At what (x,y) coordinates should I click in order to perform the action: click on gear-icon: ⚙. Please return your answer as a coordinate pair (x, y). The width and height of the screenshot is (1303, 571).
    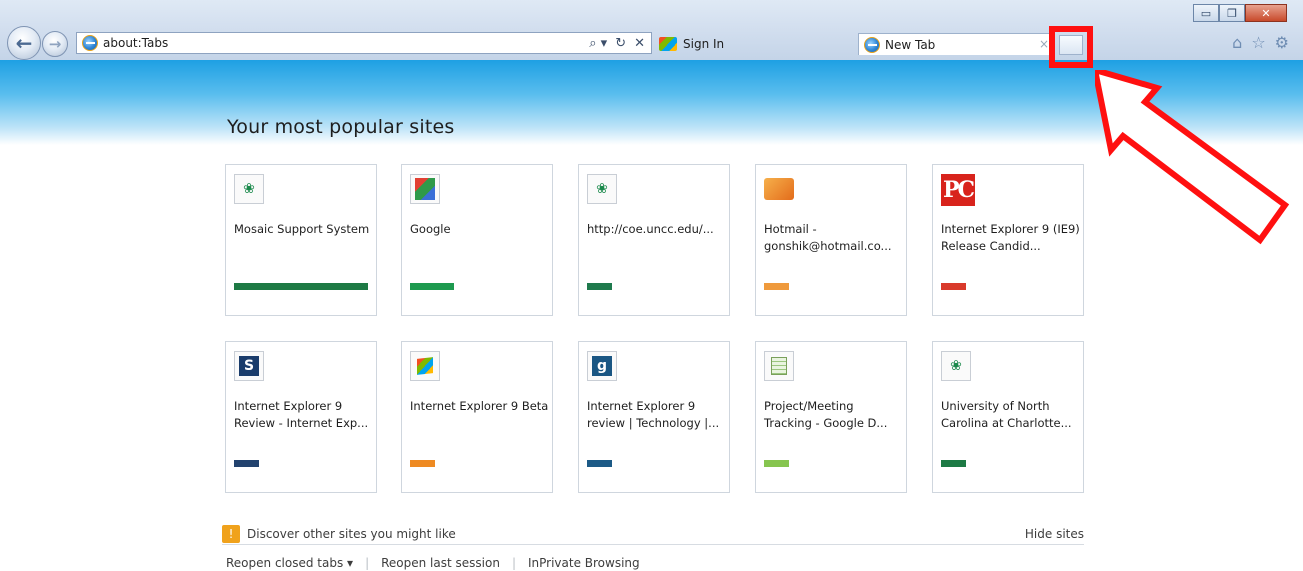
    Looking at the image, I should click on (1282, 42).